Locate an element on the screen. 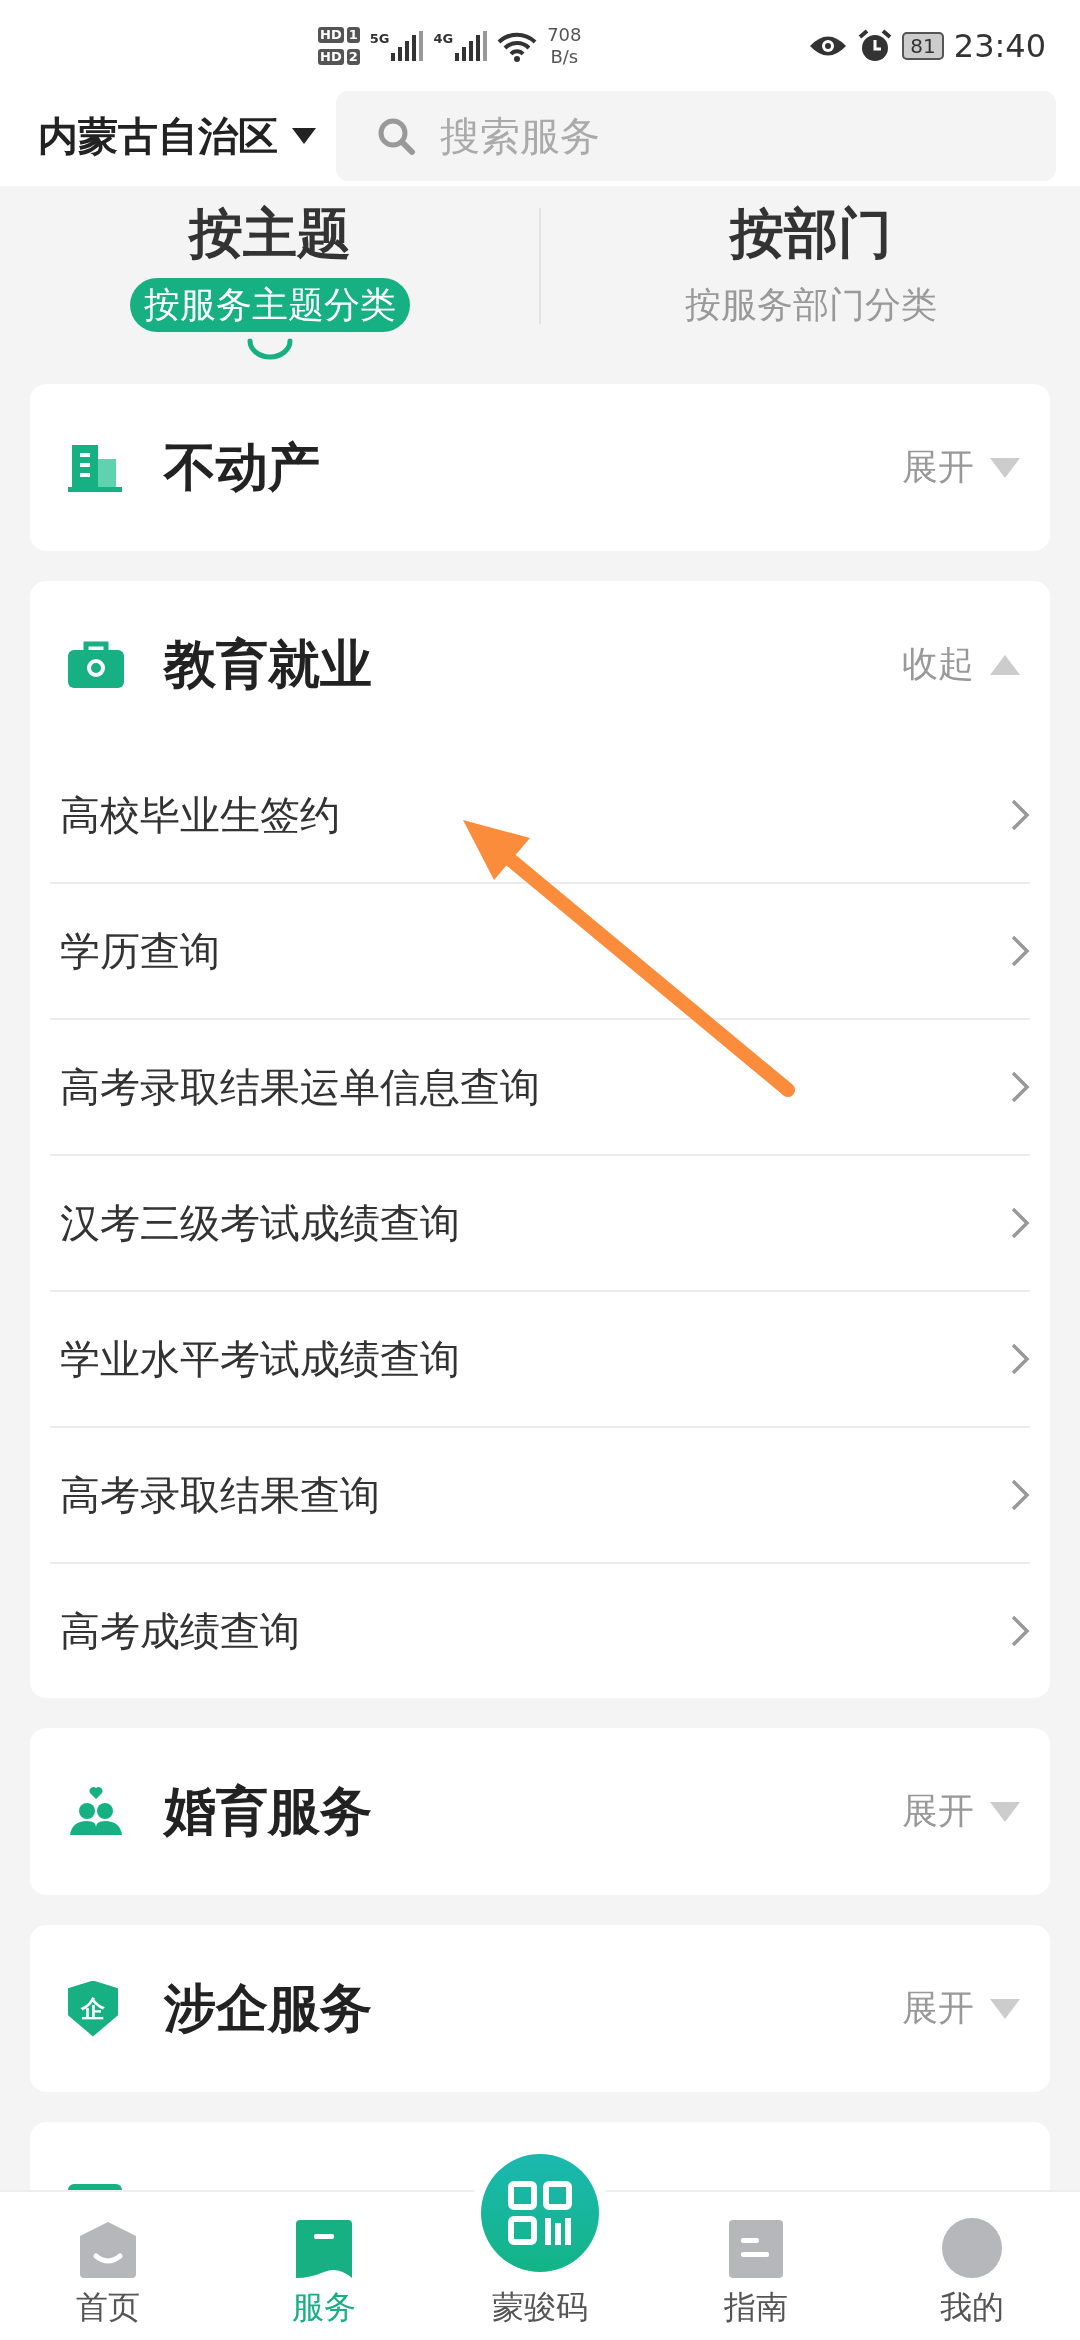  service-item: 高考成绩查询 is located at coordinates (540, 1630).